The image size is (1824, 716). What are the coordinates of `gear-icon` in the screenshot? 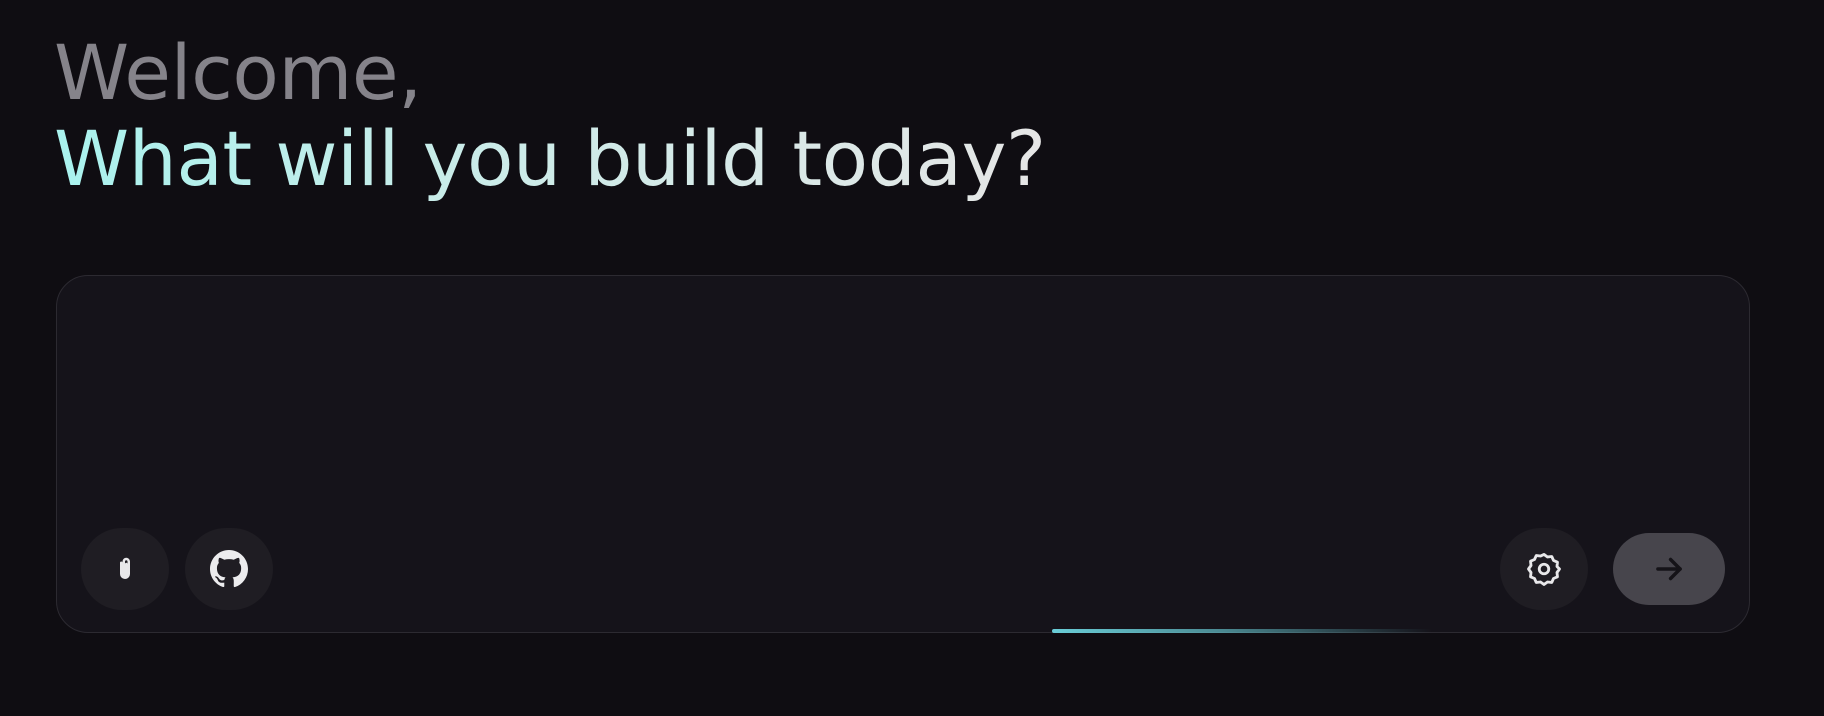 It's located at (1544, 569).